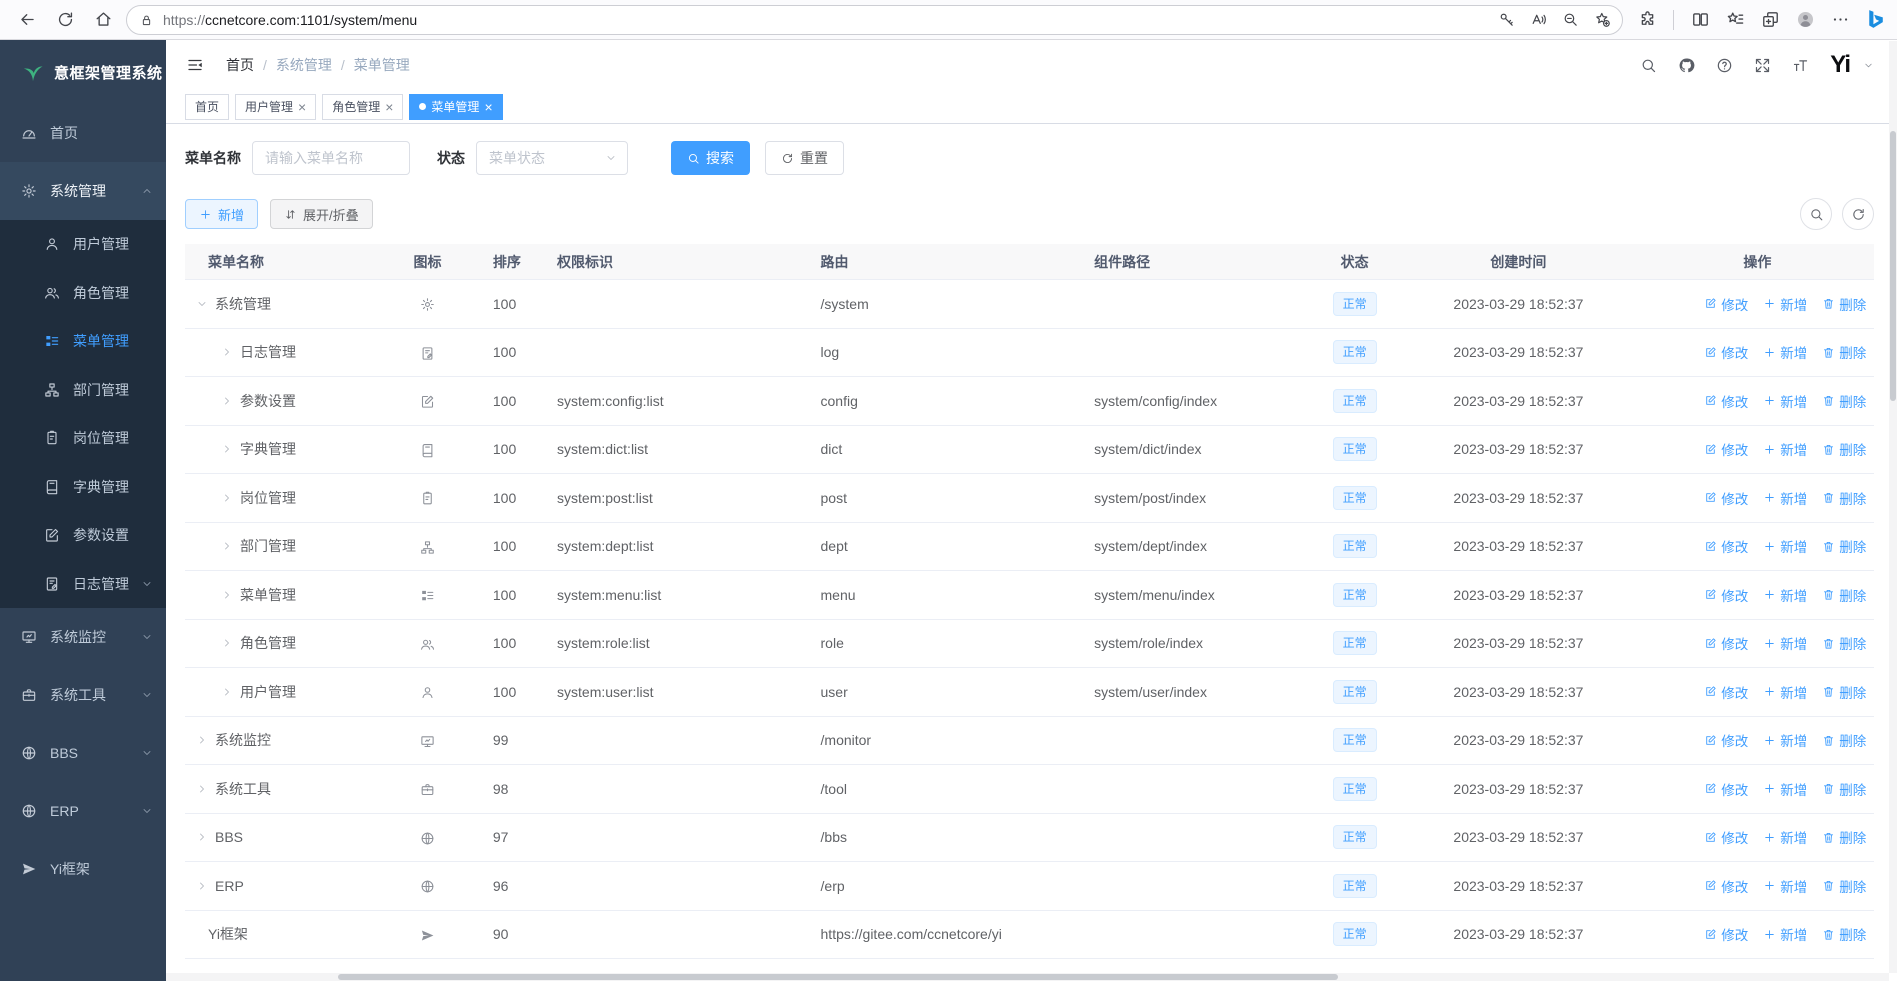 The image size is (1897, 981). I want to click on zoom-out-button, so click(1570, 20).